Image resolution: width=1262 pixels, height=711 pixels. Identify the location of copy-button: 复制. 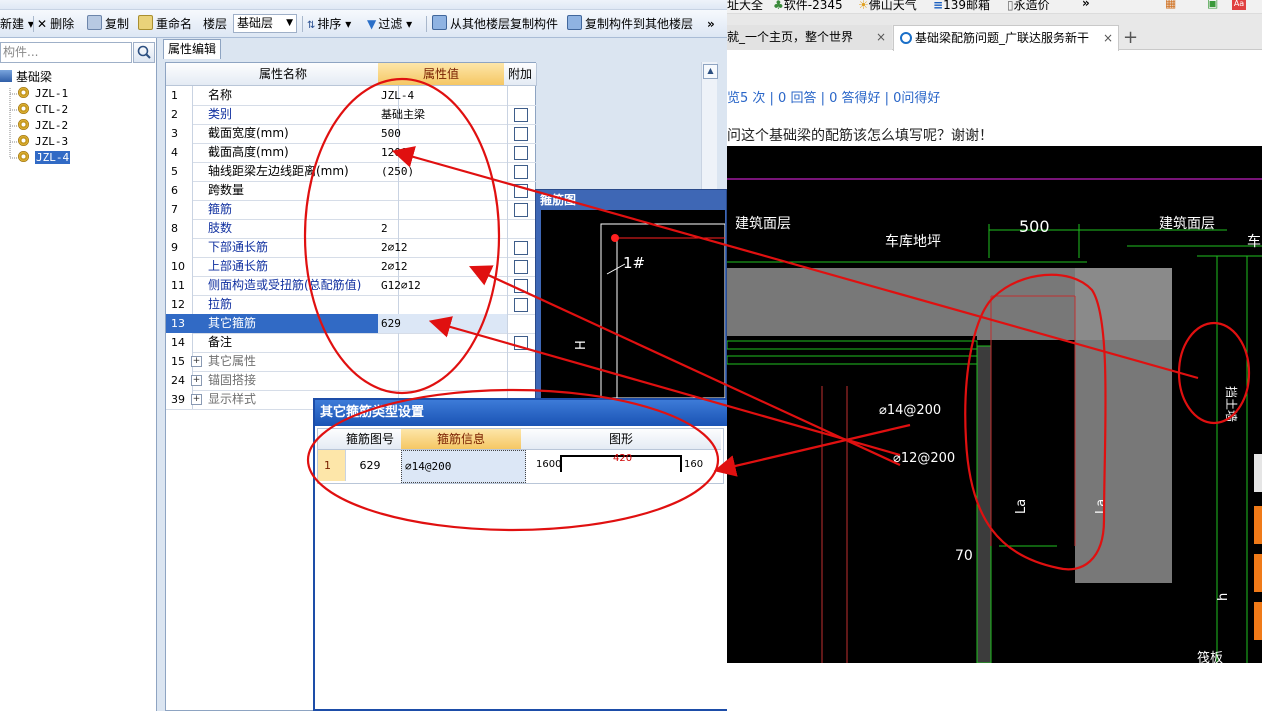
(108, 24).